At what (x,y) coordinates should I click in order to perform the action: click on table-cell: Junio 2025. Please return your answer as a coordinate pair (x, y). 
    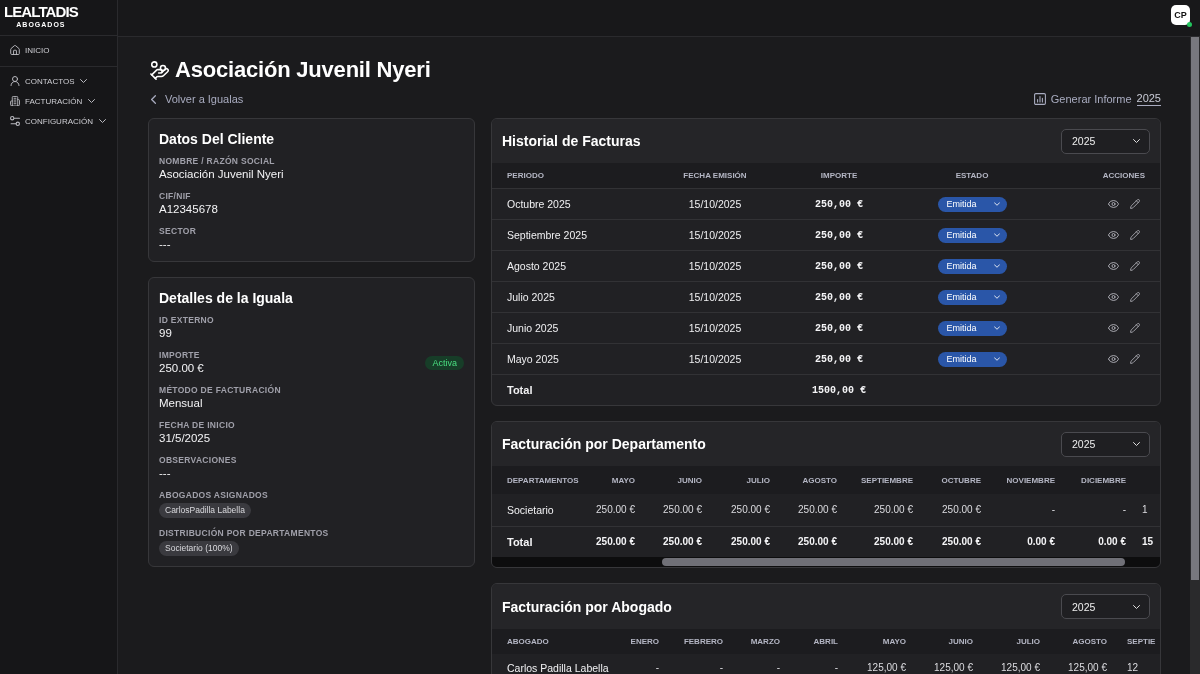
    Looking at the image, I should click on (533, 328).